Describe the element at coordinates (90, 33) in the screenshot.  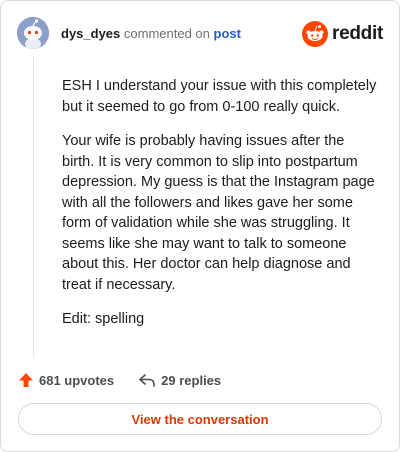
I see `username: dys_dyes` at that location.